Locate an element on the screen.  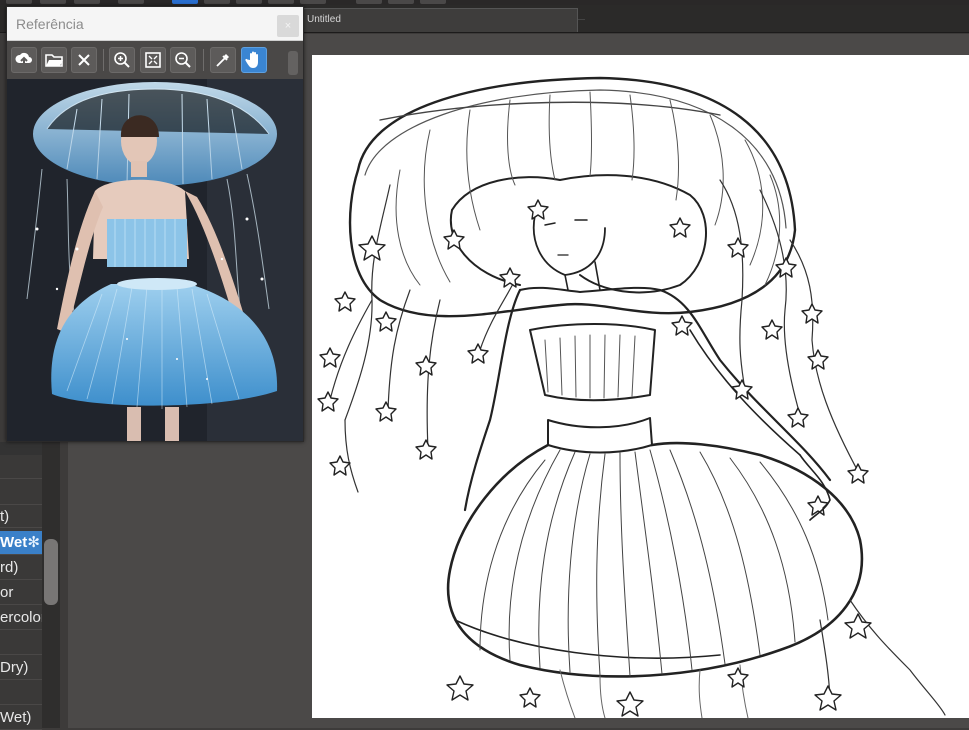
eyedropper-button is located at coordinates (223, 60).